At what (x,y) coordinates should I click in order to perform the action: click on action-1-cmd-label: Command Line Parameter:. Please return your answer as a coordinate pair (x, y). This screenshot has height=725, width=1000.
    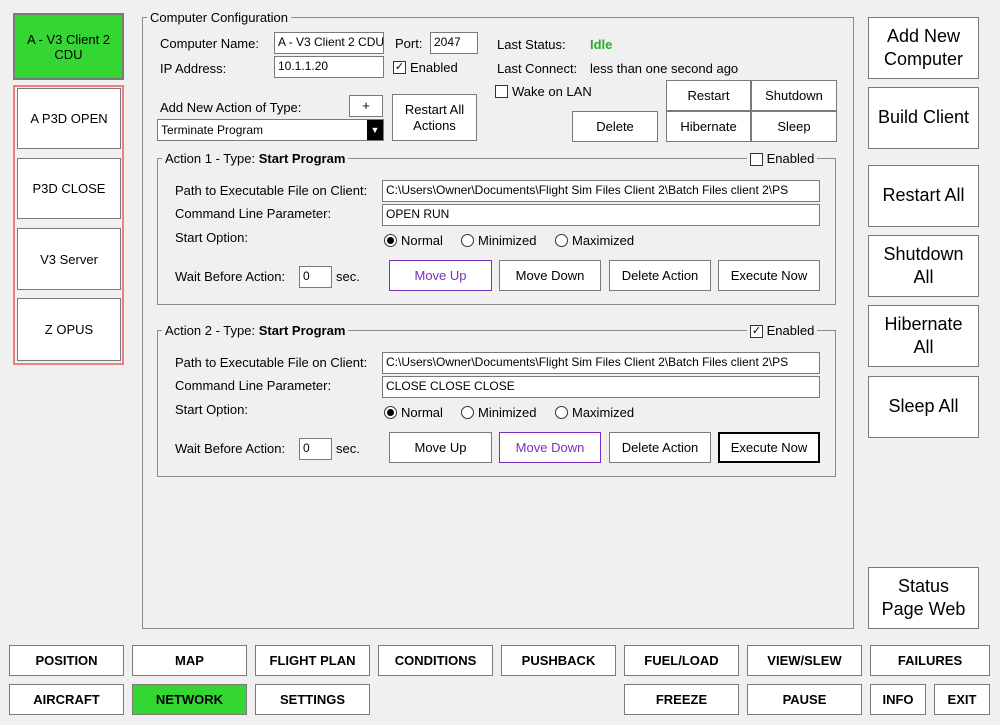
    Looking at the image, I should click on (253, 213).